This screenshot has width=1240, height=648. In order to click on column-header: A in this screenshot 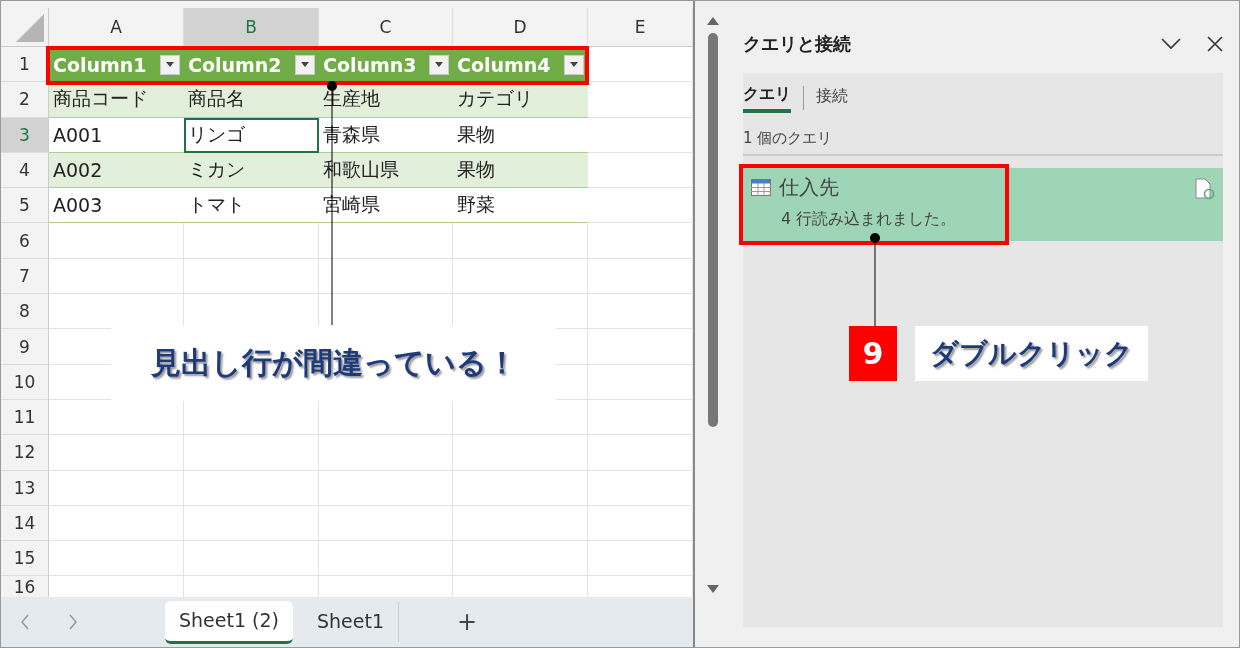, I will do `click(116, 27)`.